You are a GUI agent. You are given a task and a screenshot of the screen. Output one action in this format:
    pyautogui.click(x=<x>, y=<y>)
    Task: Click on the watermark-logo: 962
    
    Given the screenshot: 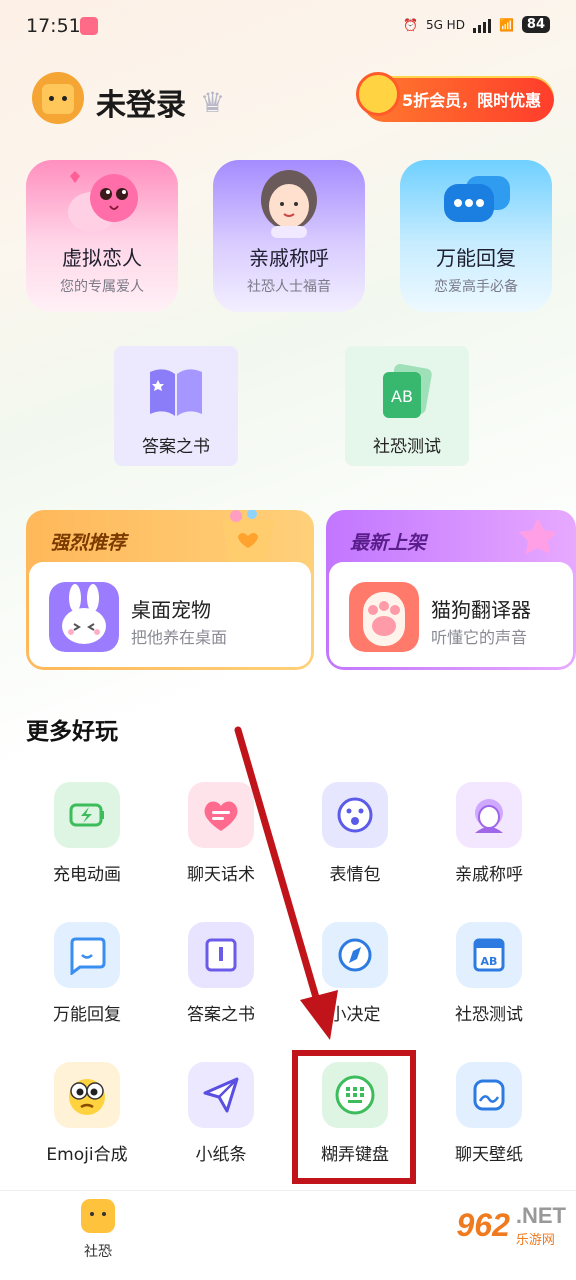 What is the action you would take?
    pyautogui.click(x=483, y=1225)
    